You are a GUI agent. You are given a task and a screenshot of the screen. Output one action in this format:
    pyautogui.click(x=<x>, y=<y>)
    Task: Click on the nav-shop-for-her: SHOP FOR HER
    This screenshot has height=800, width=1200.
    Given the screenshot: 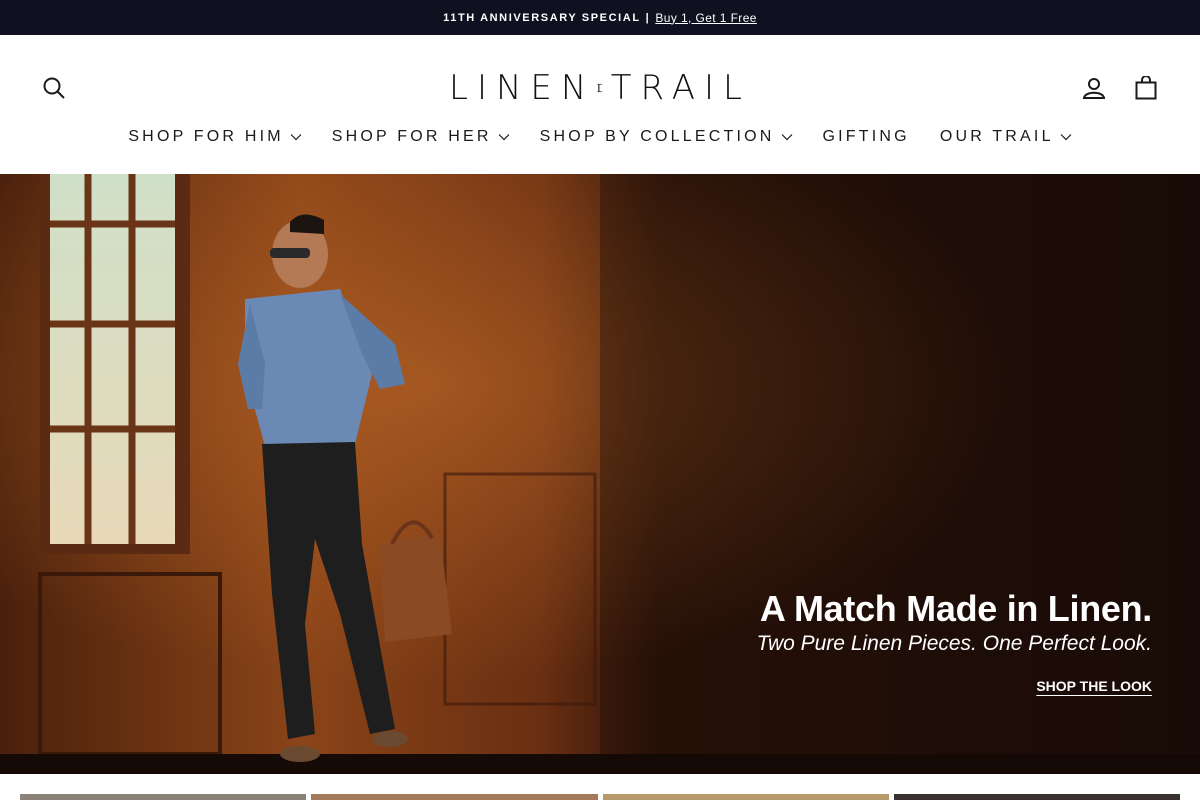 What is the action you would take?
    pyautogui.click(x=421, y=137)
    